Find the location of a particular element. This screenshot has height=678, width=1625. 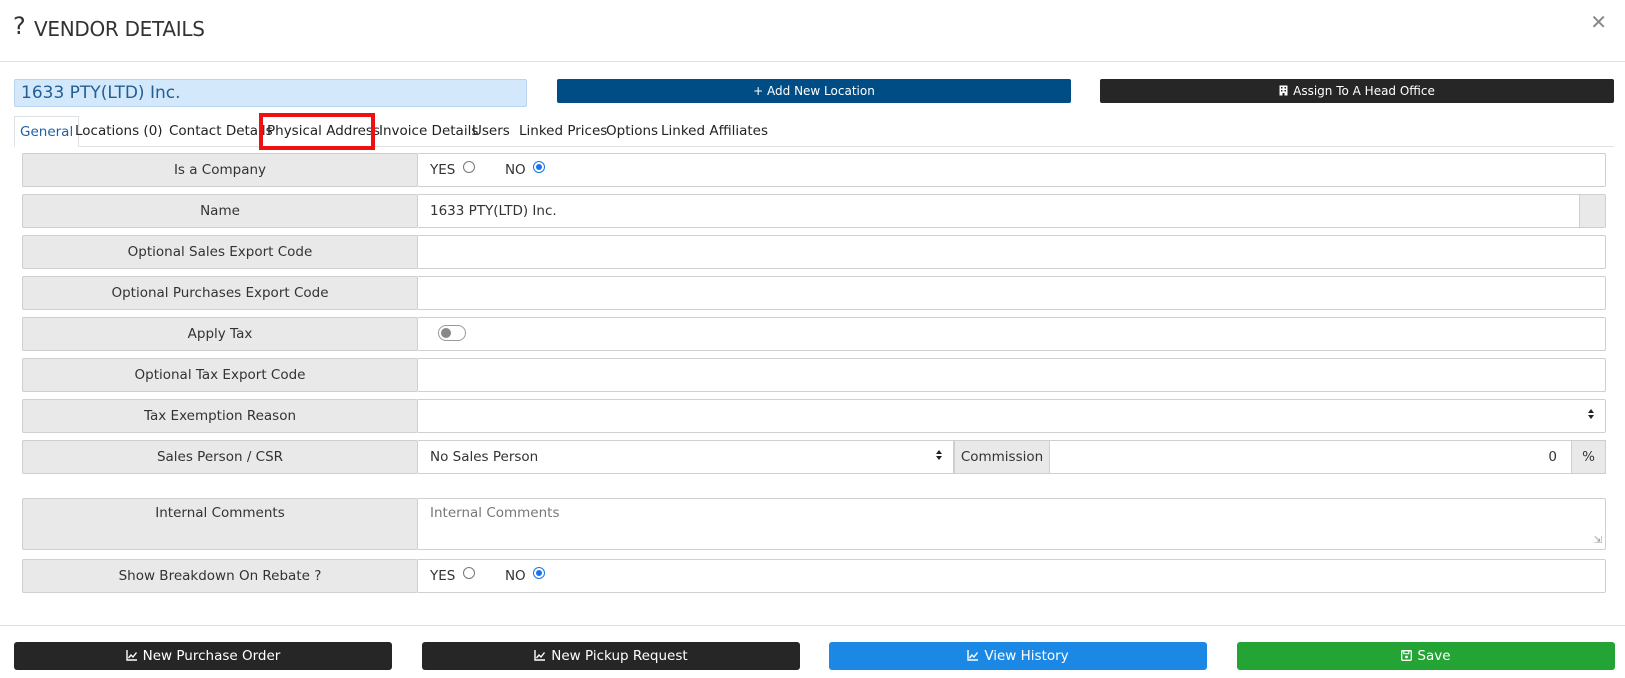

tax-export-code-input is located at coordinates (1012, 375).